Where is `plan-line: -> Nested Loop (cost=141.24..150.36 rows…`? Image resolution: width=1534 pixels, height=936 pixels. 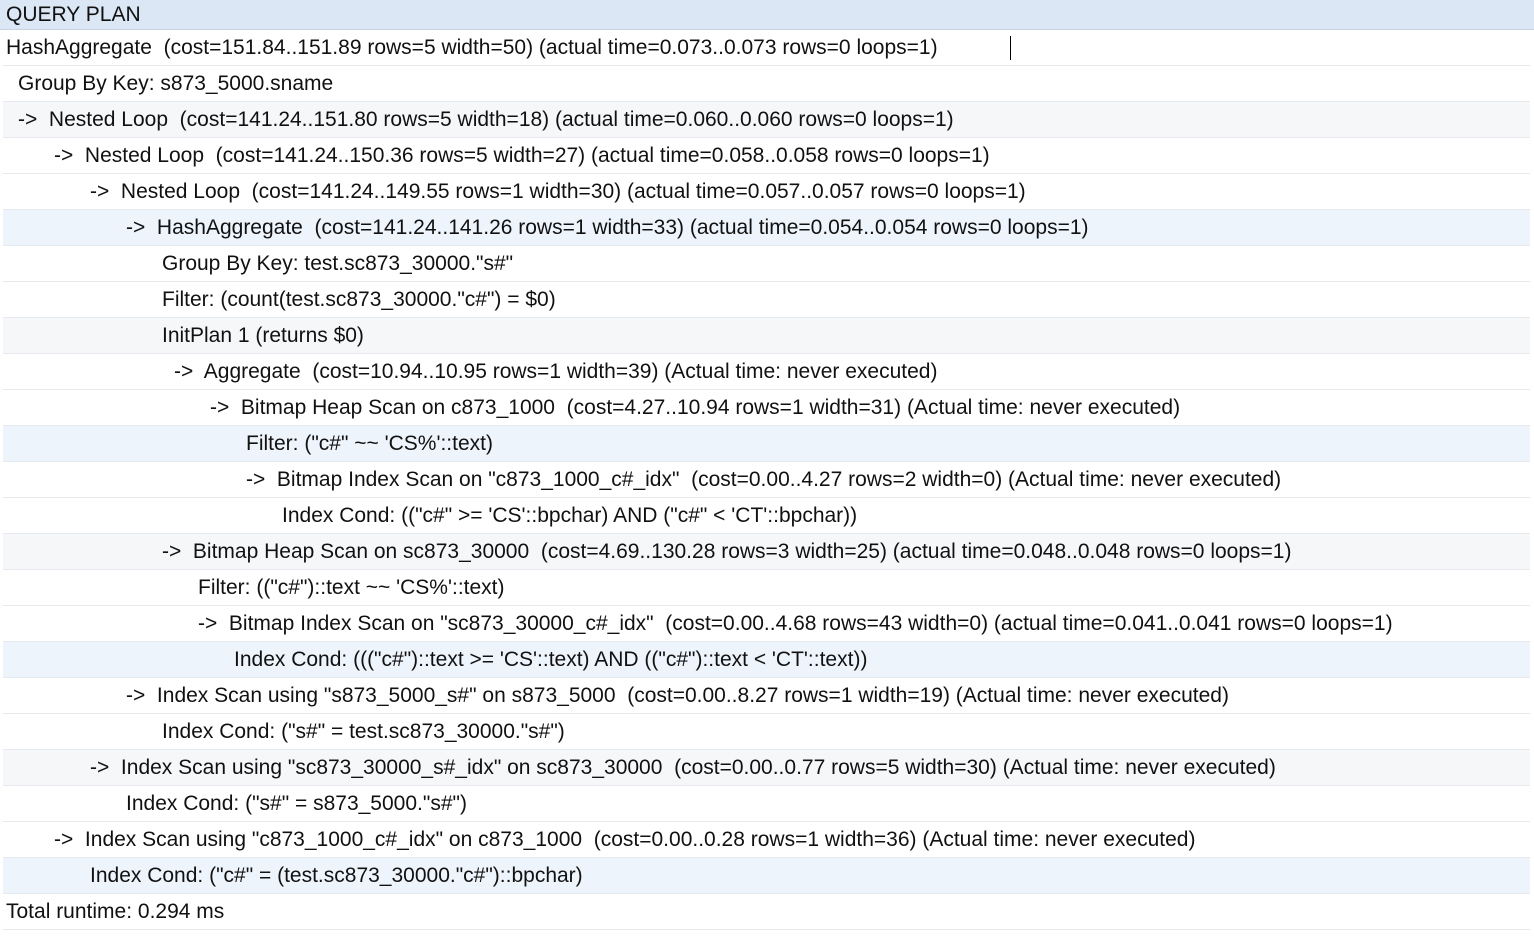 plan-line: -> Nested Loop (cost=141.24..150.36 rows… is located at coordinates (522, 155).